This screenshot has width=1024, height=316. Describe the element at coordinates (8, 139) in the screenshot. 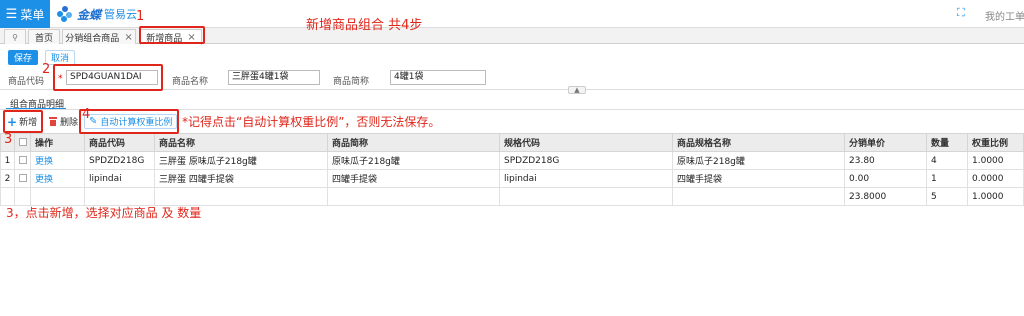

I see `annotation-step3-number: 3` at that location.